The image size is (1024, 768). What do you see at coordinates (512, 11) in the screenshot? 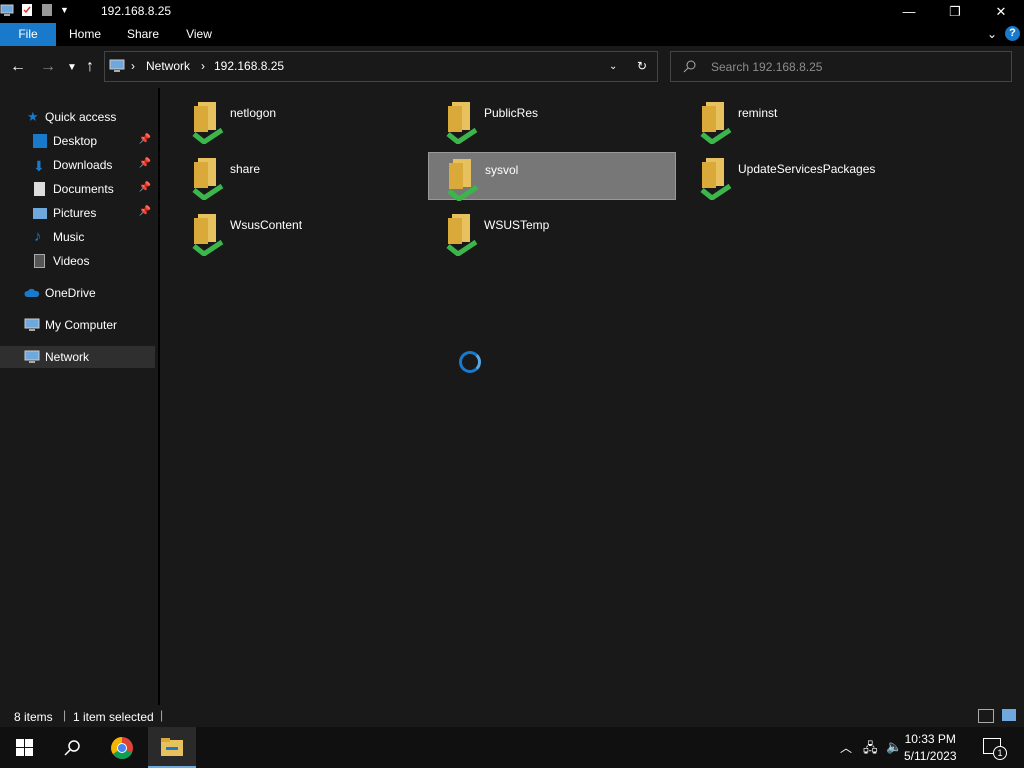
I see `title-bar: ▼ 192.168.8.25 — ❐ ✕` at bounding box center [512, 11].